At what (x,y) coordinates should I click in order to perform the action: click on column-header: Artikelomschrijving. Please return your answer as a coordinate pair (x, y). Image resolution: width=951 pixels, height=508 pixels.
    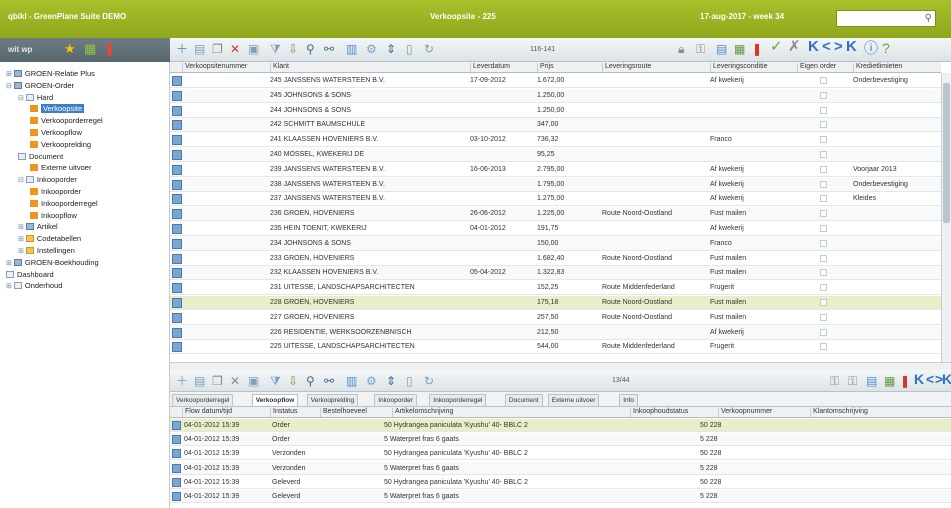
    Looking at the image, I should click on (422, 412).